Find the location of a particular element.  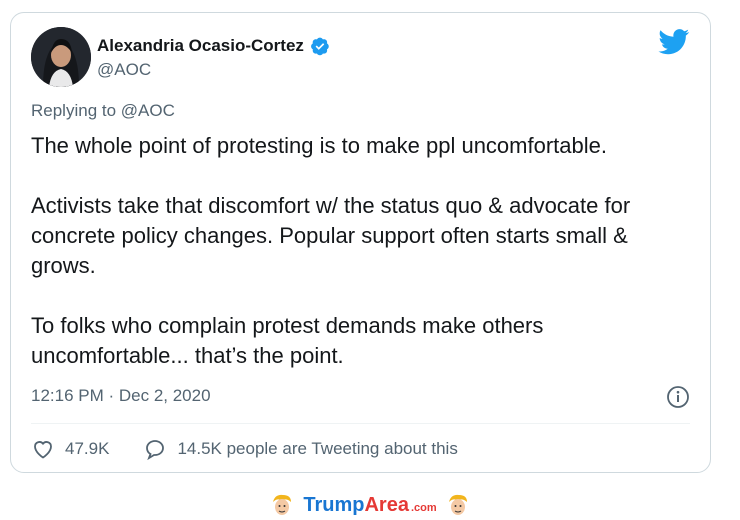

brand-part-1: Trump is located at coordinates (334, 504).